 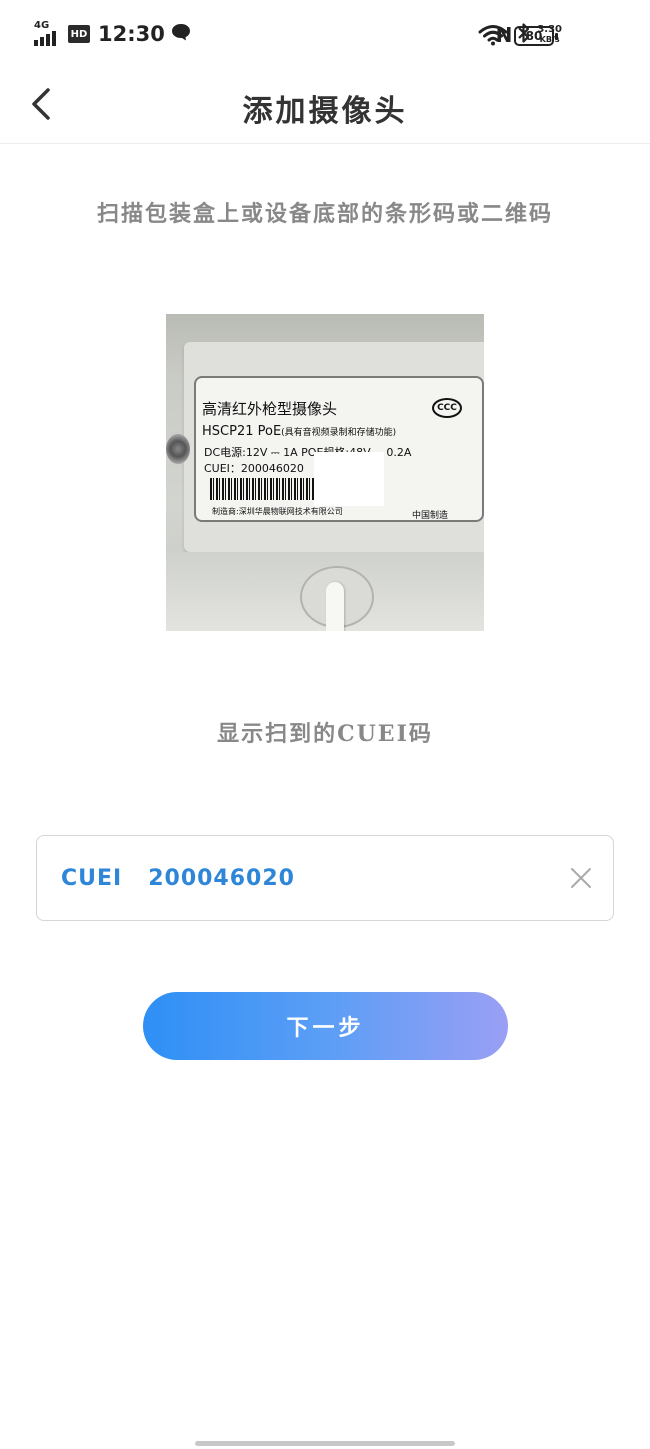 I want to click on label-made-in: 中国制造, so click(x=429, y=516).